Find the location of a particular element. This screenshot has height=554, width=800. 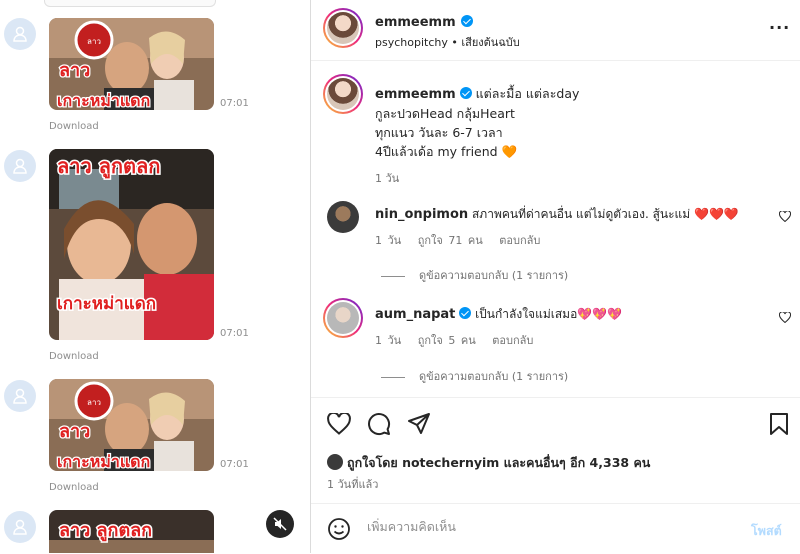

add-comment-bar: โพสต์ is located at coordinates (555, 528).